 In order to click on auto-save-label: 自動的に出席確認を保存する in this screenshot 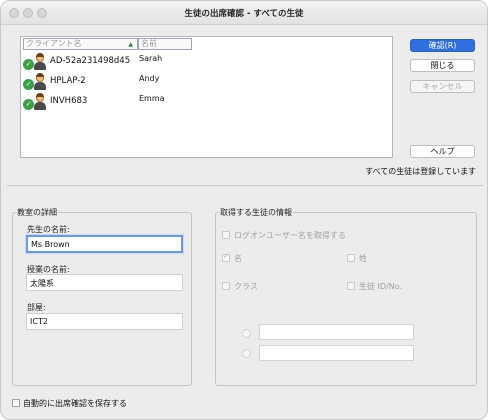, I will do `click(75, 403)`.